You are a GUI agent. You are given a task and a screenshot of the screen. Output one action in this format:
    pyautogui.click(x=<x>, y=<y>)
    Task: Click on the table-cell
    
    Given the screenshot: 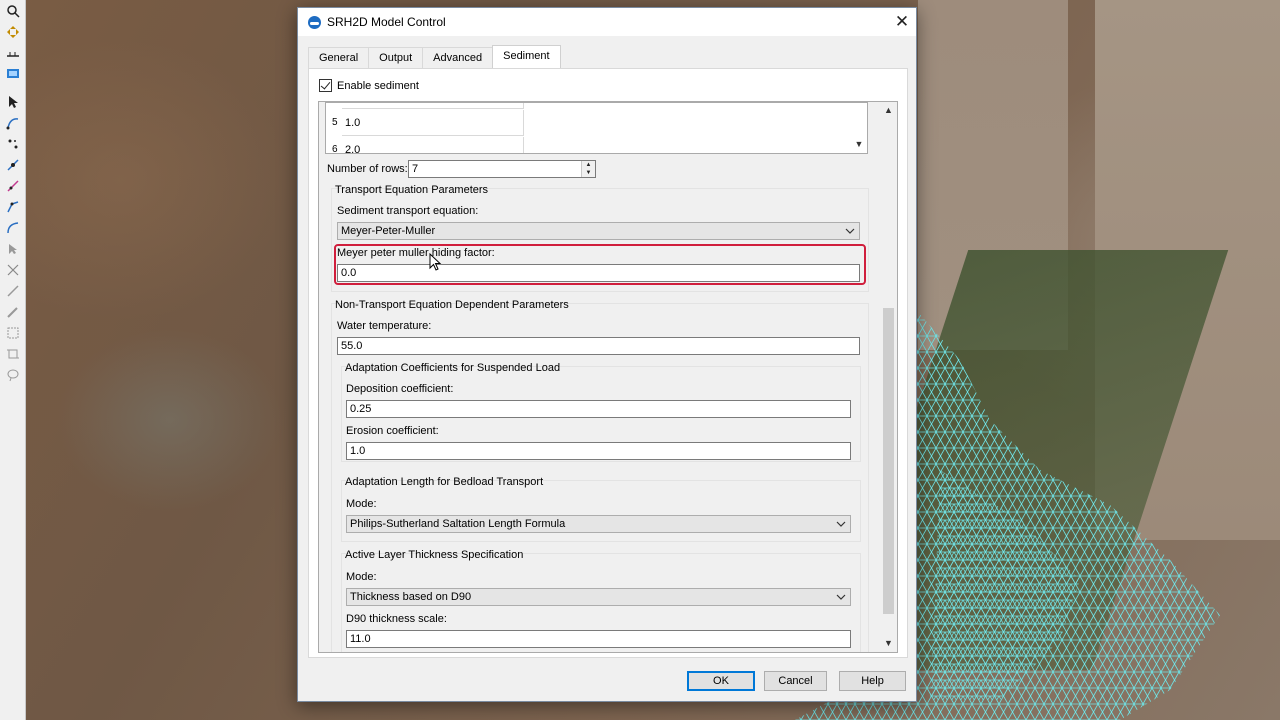 What is the action you would take?
    pyautogui.click(x=433, y=106)
    